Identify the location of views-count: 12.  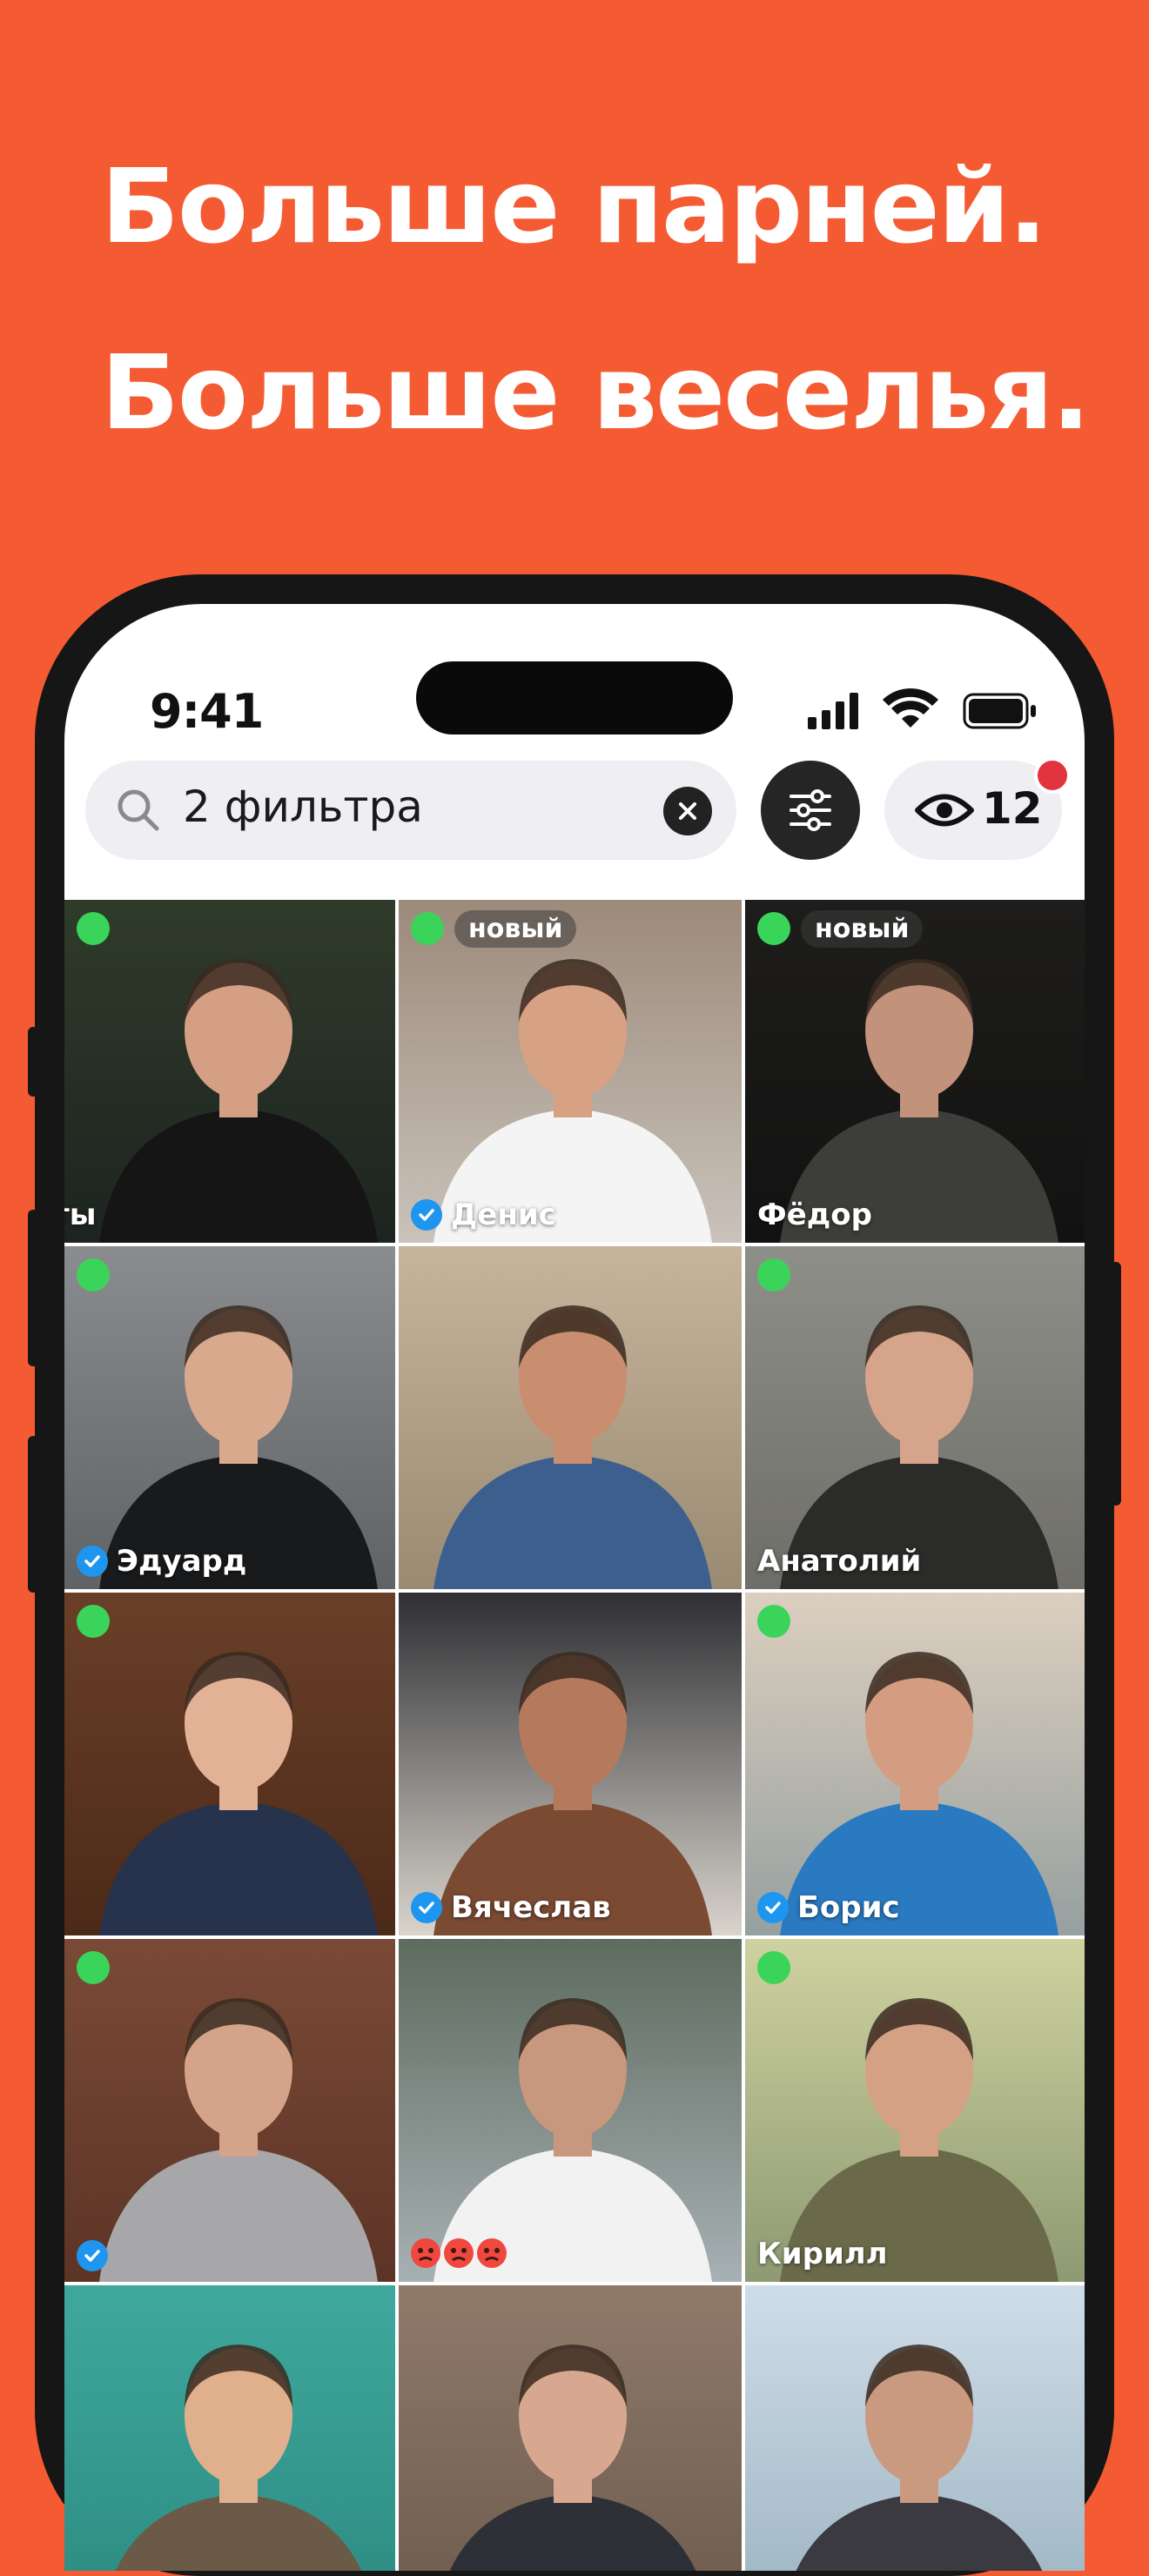
(1012, 809).